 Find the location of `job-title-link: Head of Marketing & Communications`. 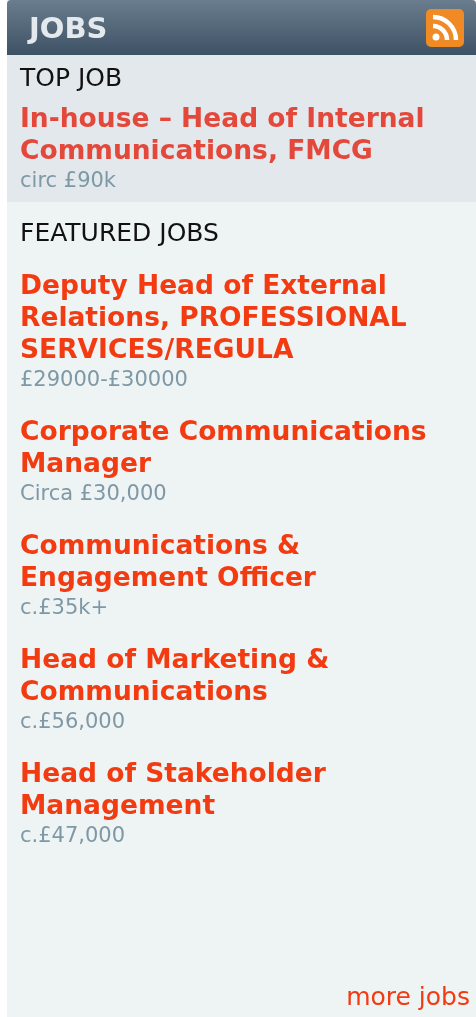

job-title-link: Head of Marketing & Communications is located at coordinates (246, 675).